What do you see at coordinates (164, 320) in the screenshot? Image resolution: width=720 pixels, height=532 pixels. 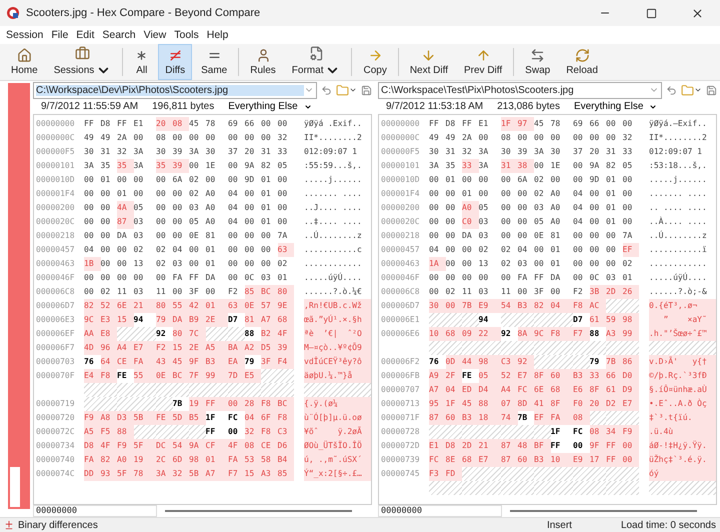 I see `byte-cell: 79` at bounding box center [164, 320].